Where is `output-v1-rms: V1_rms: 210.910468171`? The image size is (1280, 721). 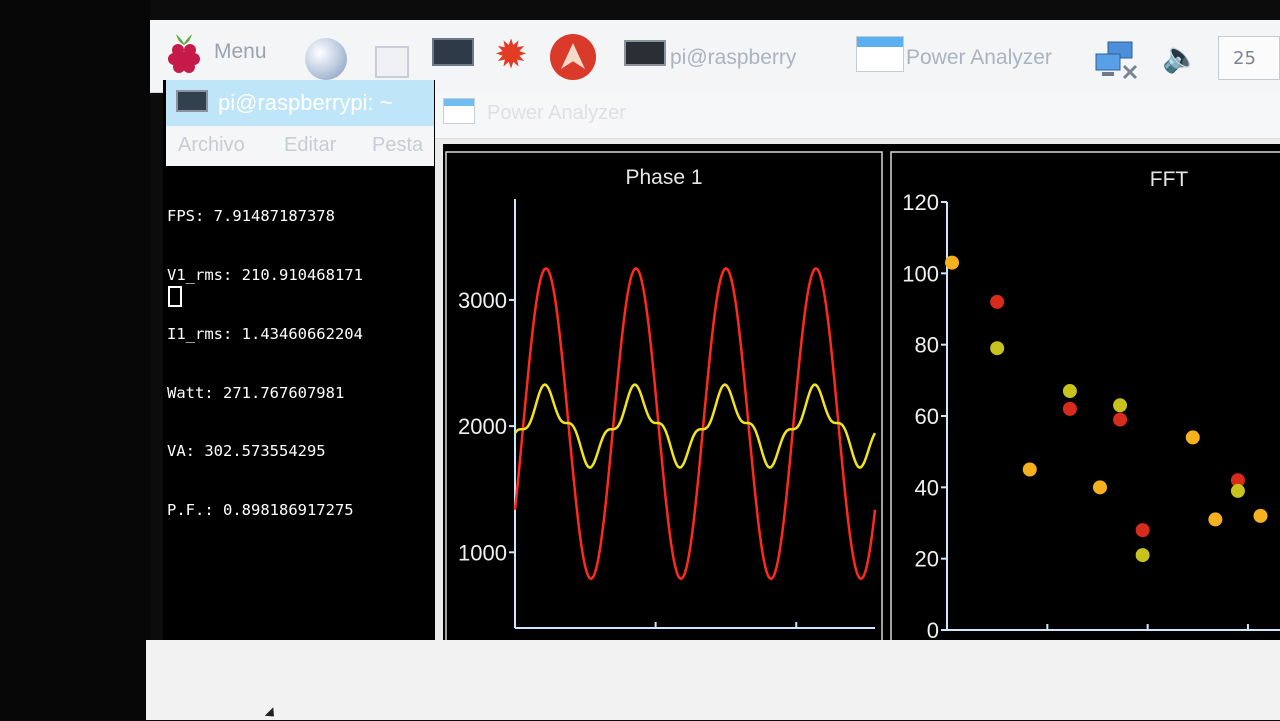 output-v1-rms: V1_rms: 210.910468171 is located at coordinates (265, 274).